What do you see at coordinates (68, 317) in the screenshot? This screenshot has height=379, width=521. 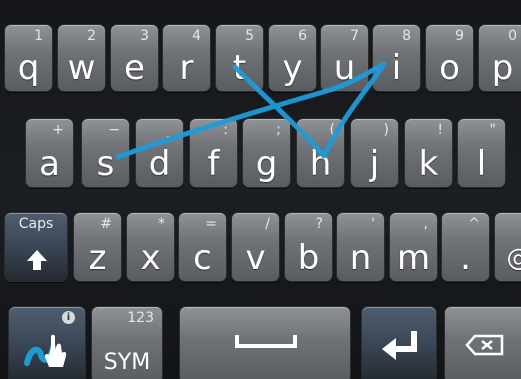 I see `info-badge: i` at bounding box center [68, 317].